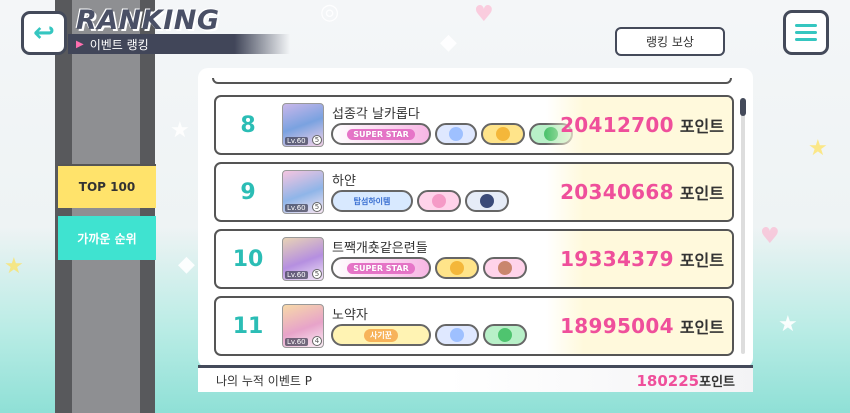 The width and height of the screenshot is (850, 413). I want to click on player-name: 노약자, so click(350, 315).